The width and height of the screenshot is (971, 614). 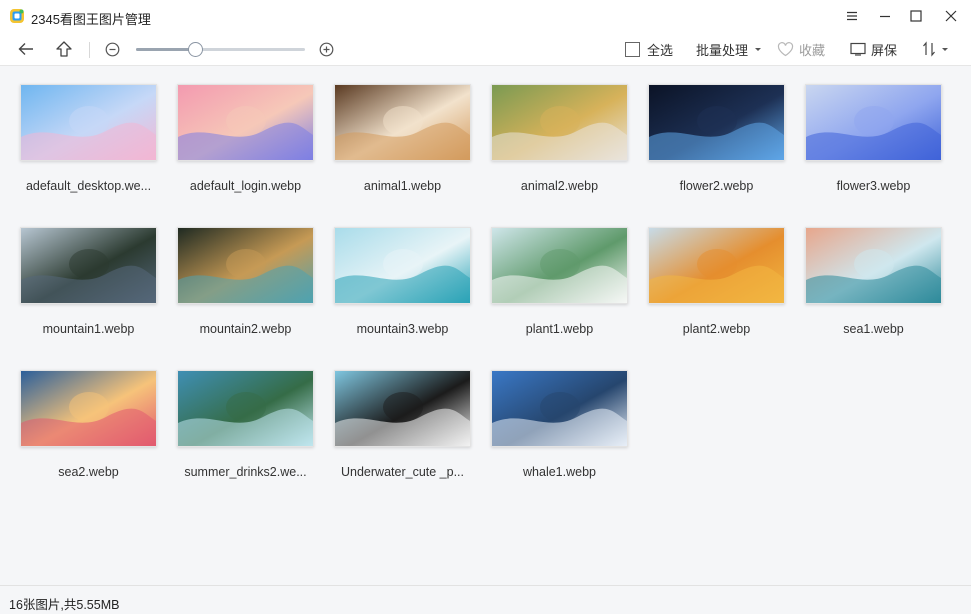 I want to click on image-thumbnail: mountain2.webp, so click(x=255, y=289).